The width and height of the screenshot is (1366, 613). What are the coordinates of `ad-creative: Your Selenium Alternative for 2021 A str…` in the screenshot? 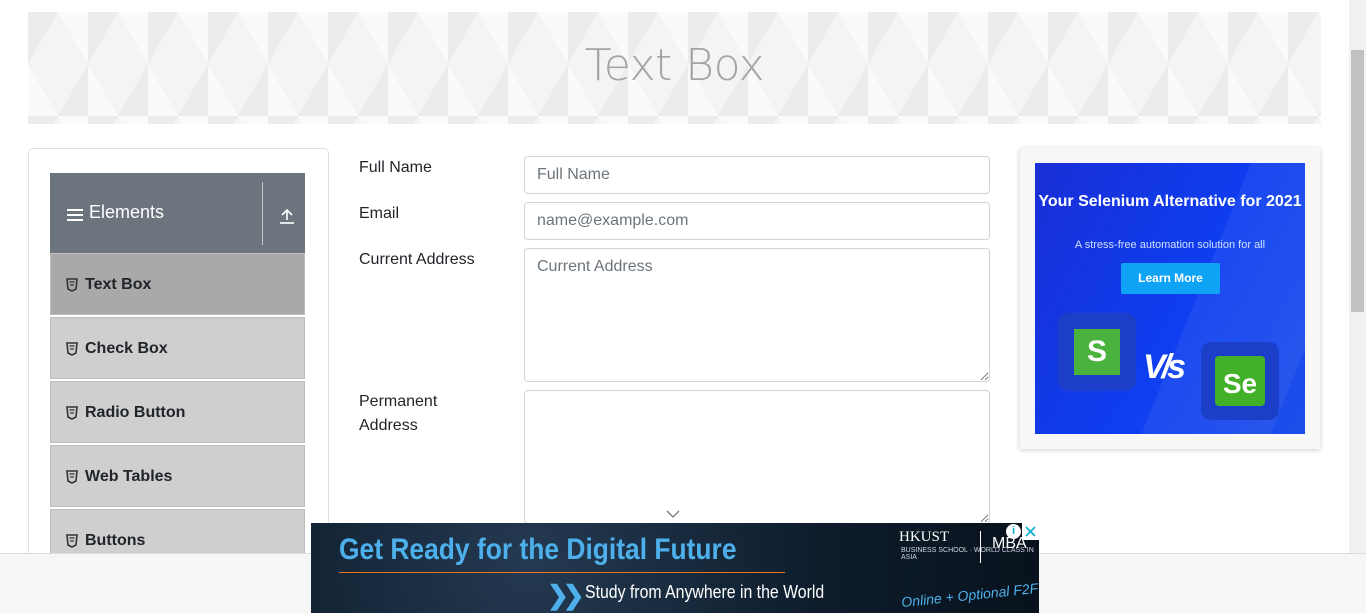 It's located at (1170, 298).